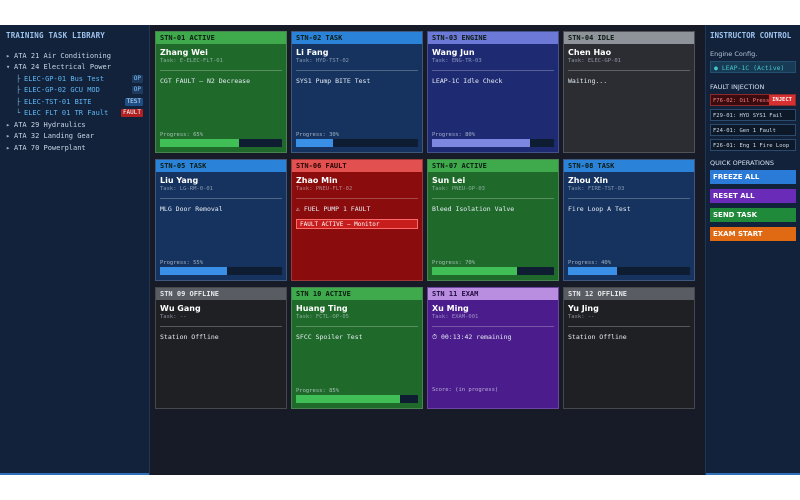  What do you see at coordinates (590, 263) in the screenshot?
I see `progress-label: Progress: 40%` at bounding box center [590, 263].